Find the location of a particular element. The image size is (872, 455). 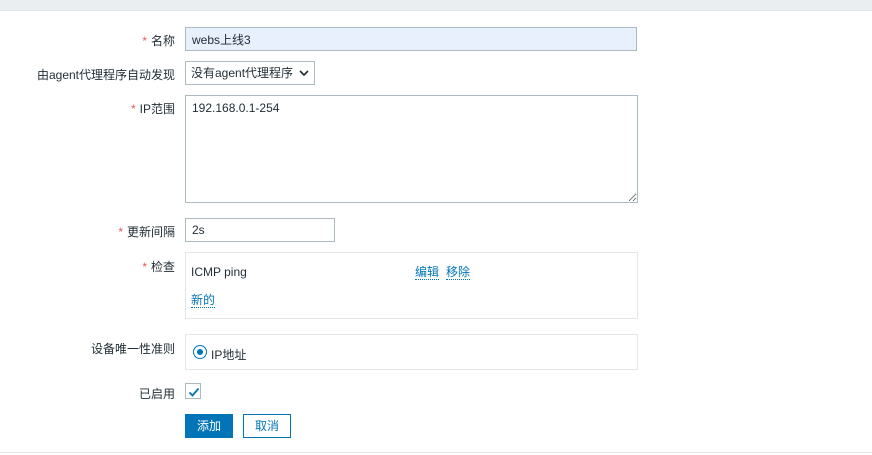

new-check-link: 新的 is located at coordinates (203, 300).